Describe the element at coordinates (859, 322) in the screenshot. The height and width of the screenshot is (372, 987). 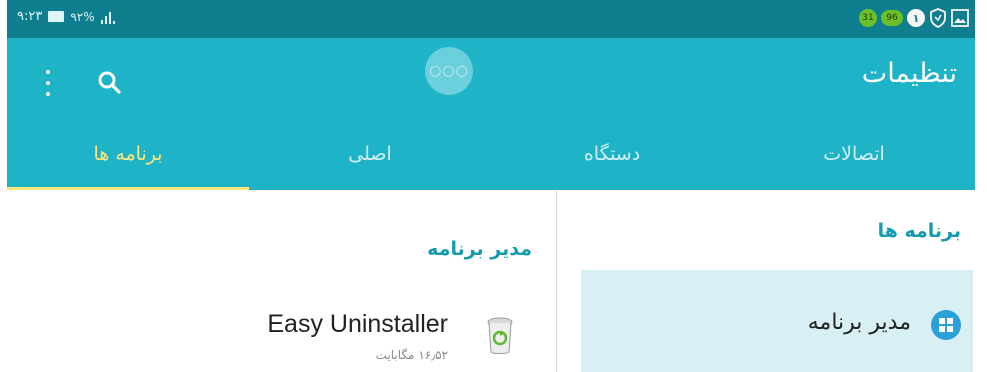
I see `menu-item-label: مدیر برنامه` at that location.